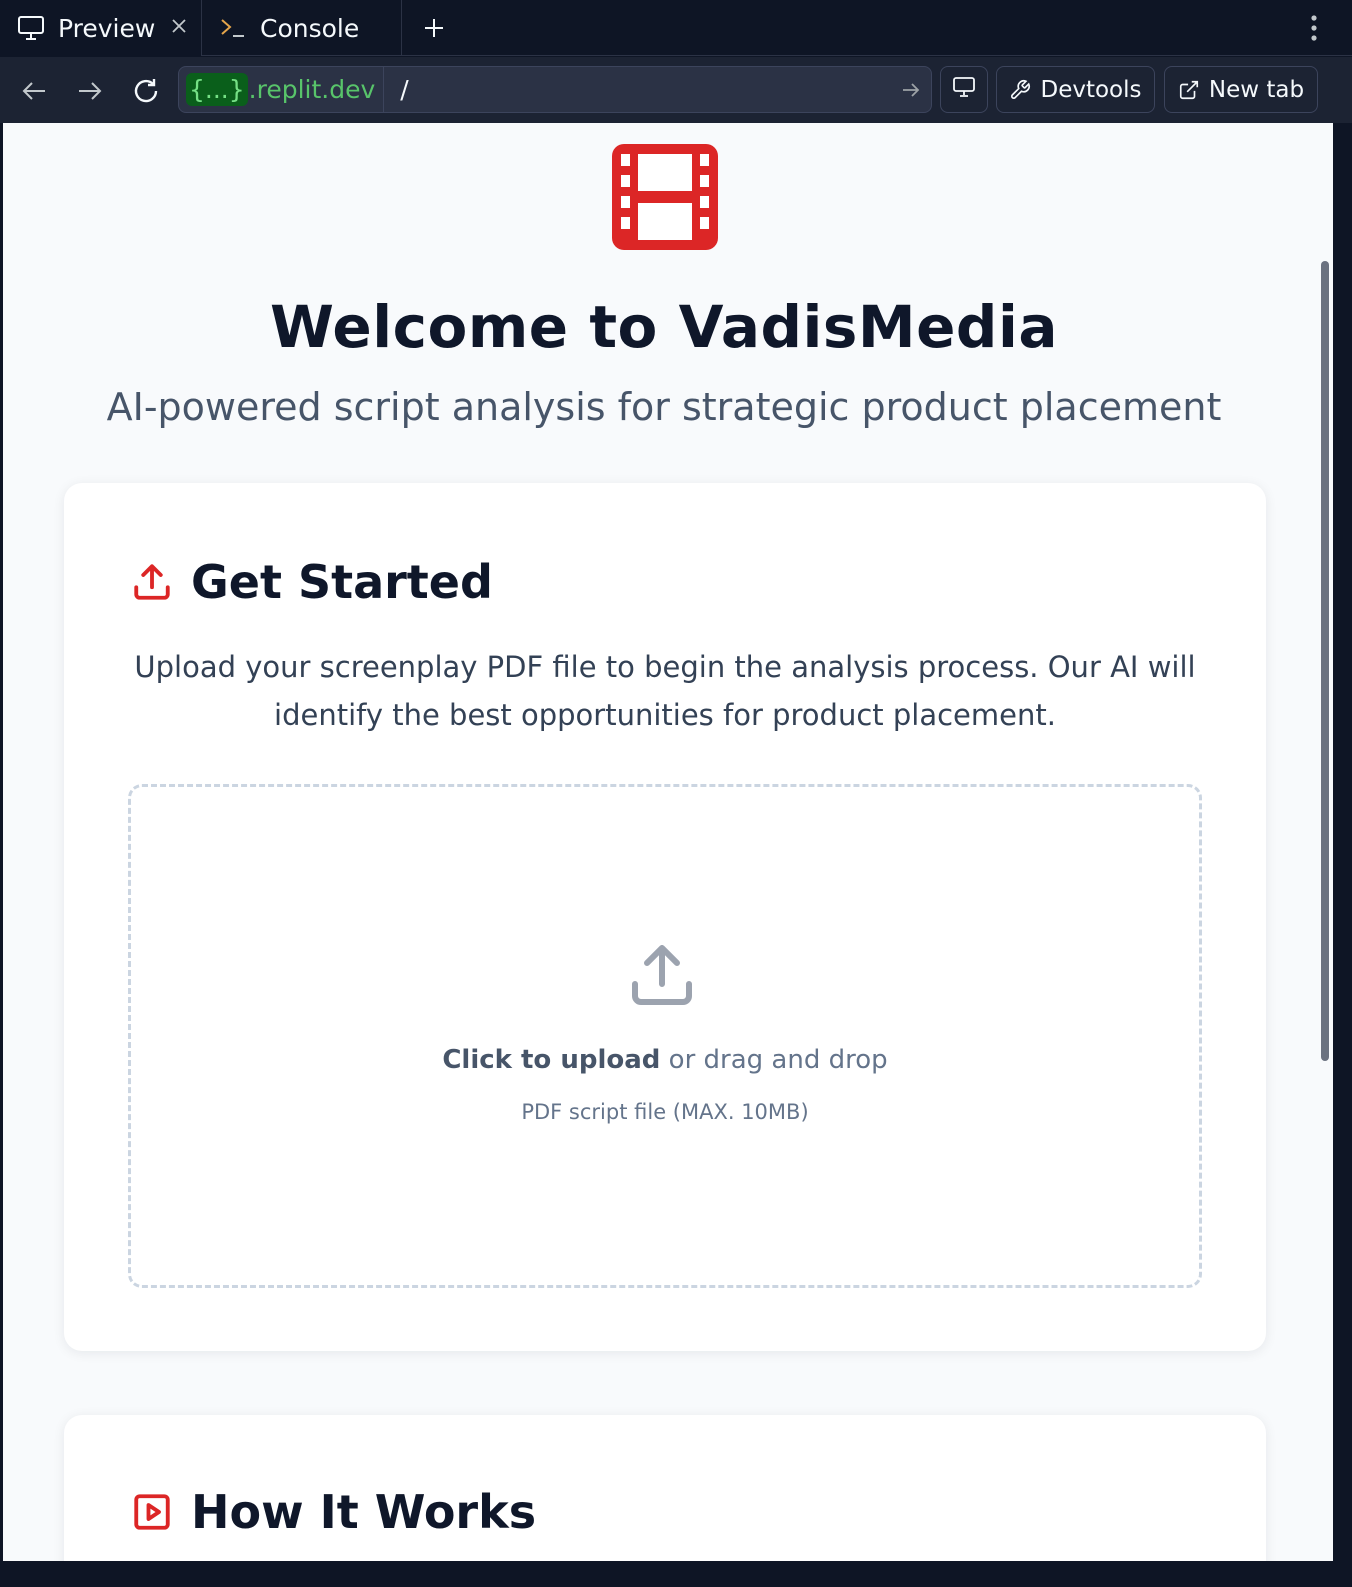 The width and height of the screenshot is (1352, 1587). I want to click on wrench-icon, so click(1020, 90).